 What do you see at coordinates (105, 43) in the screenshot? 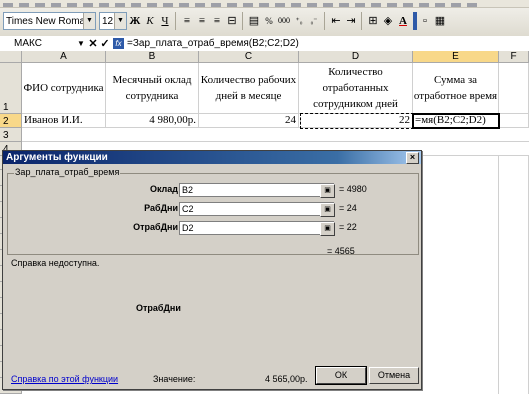
I see `enter-formula-button: ✓` at bounding box center [105, 43].